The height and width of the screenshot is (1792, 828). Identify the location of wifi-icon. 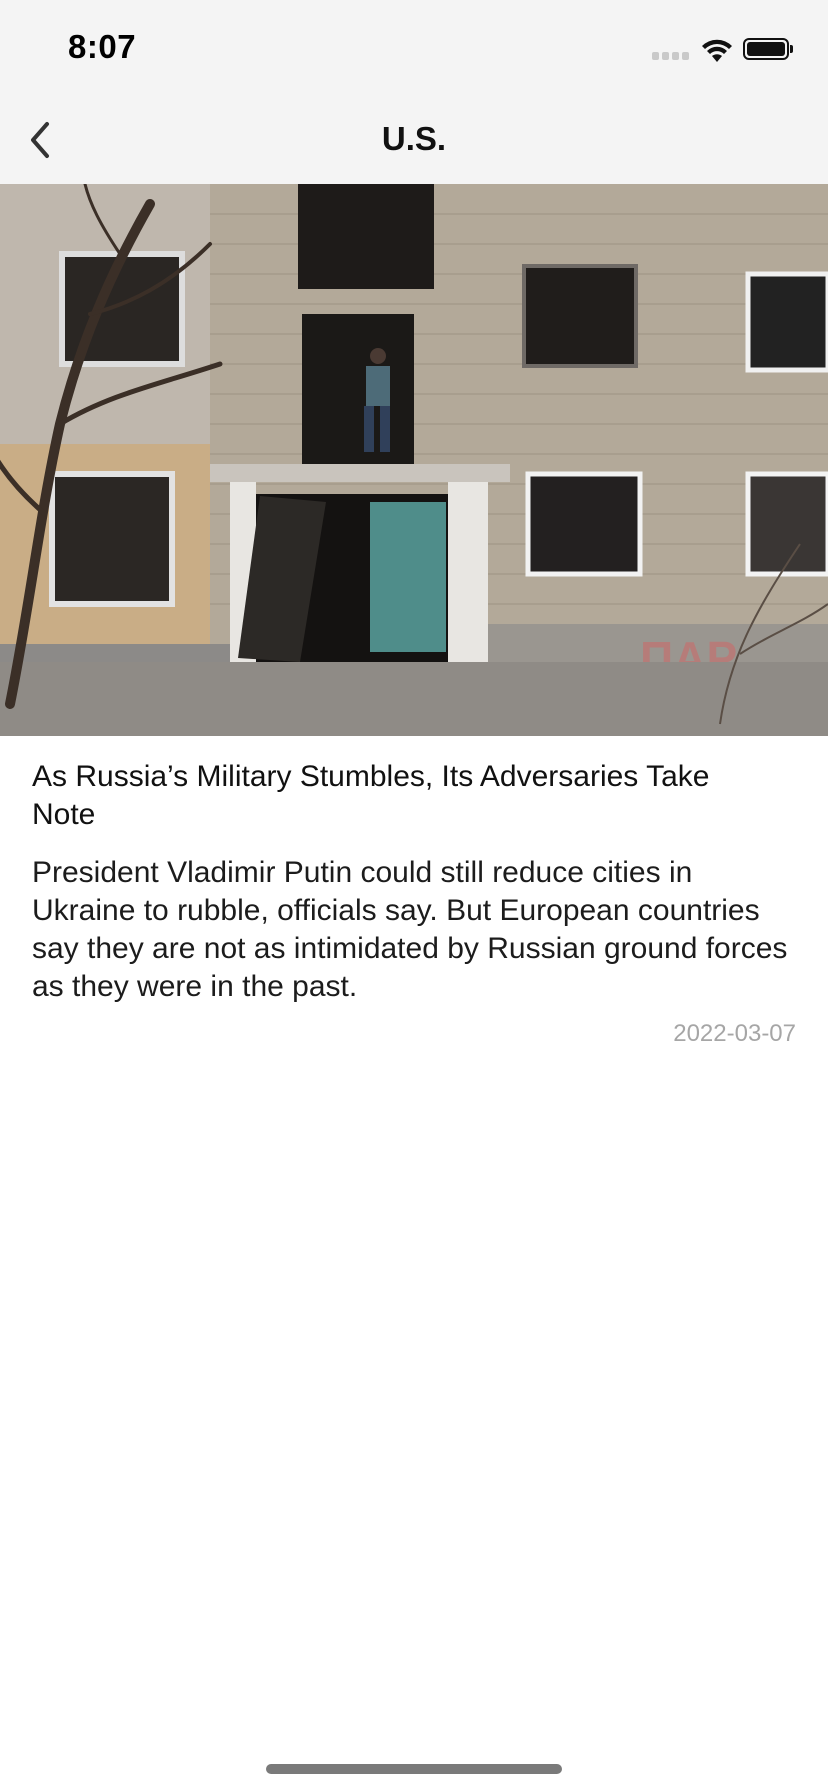
(717, 51).